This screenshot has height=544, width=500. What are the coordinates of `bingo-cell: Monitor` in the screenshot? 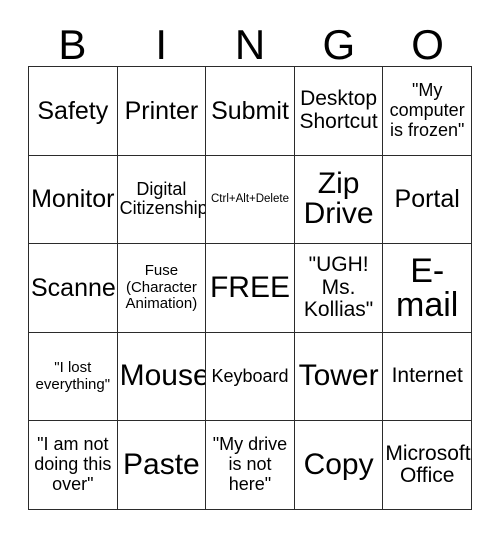 It's located at (73, 200).